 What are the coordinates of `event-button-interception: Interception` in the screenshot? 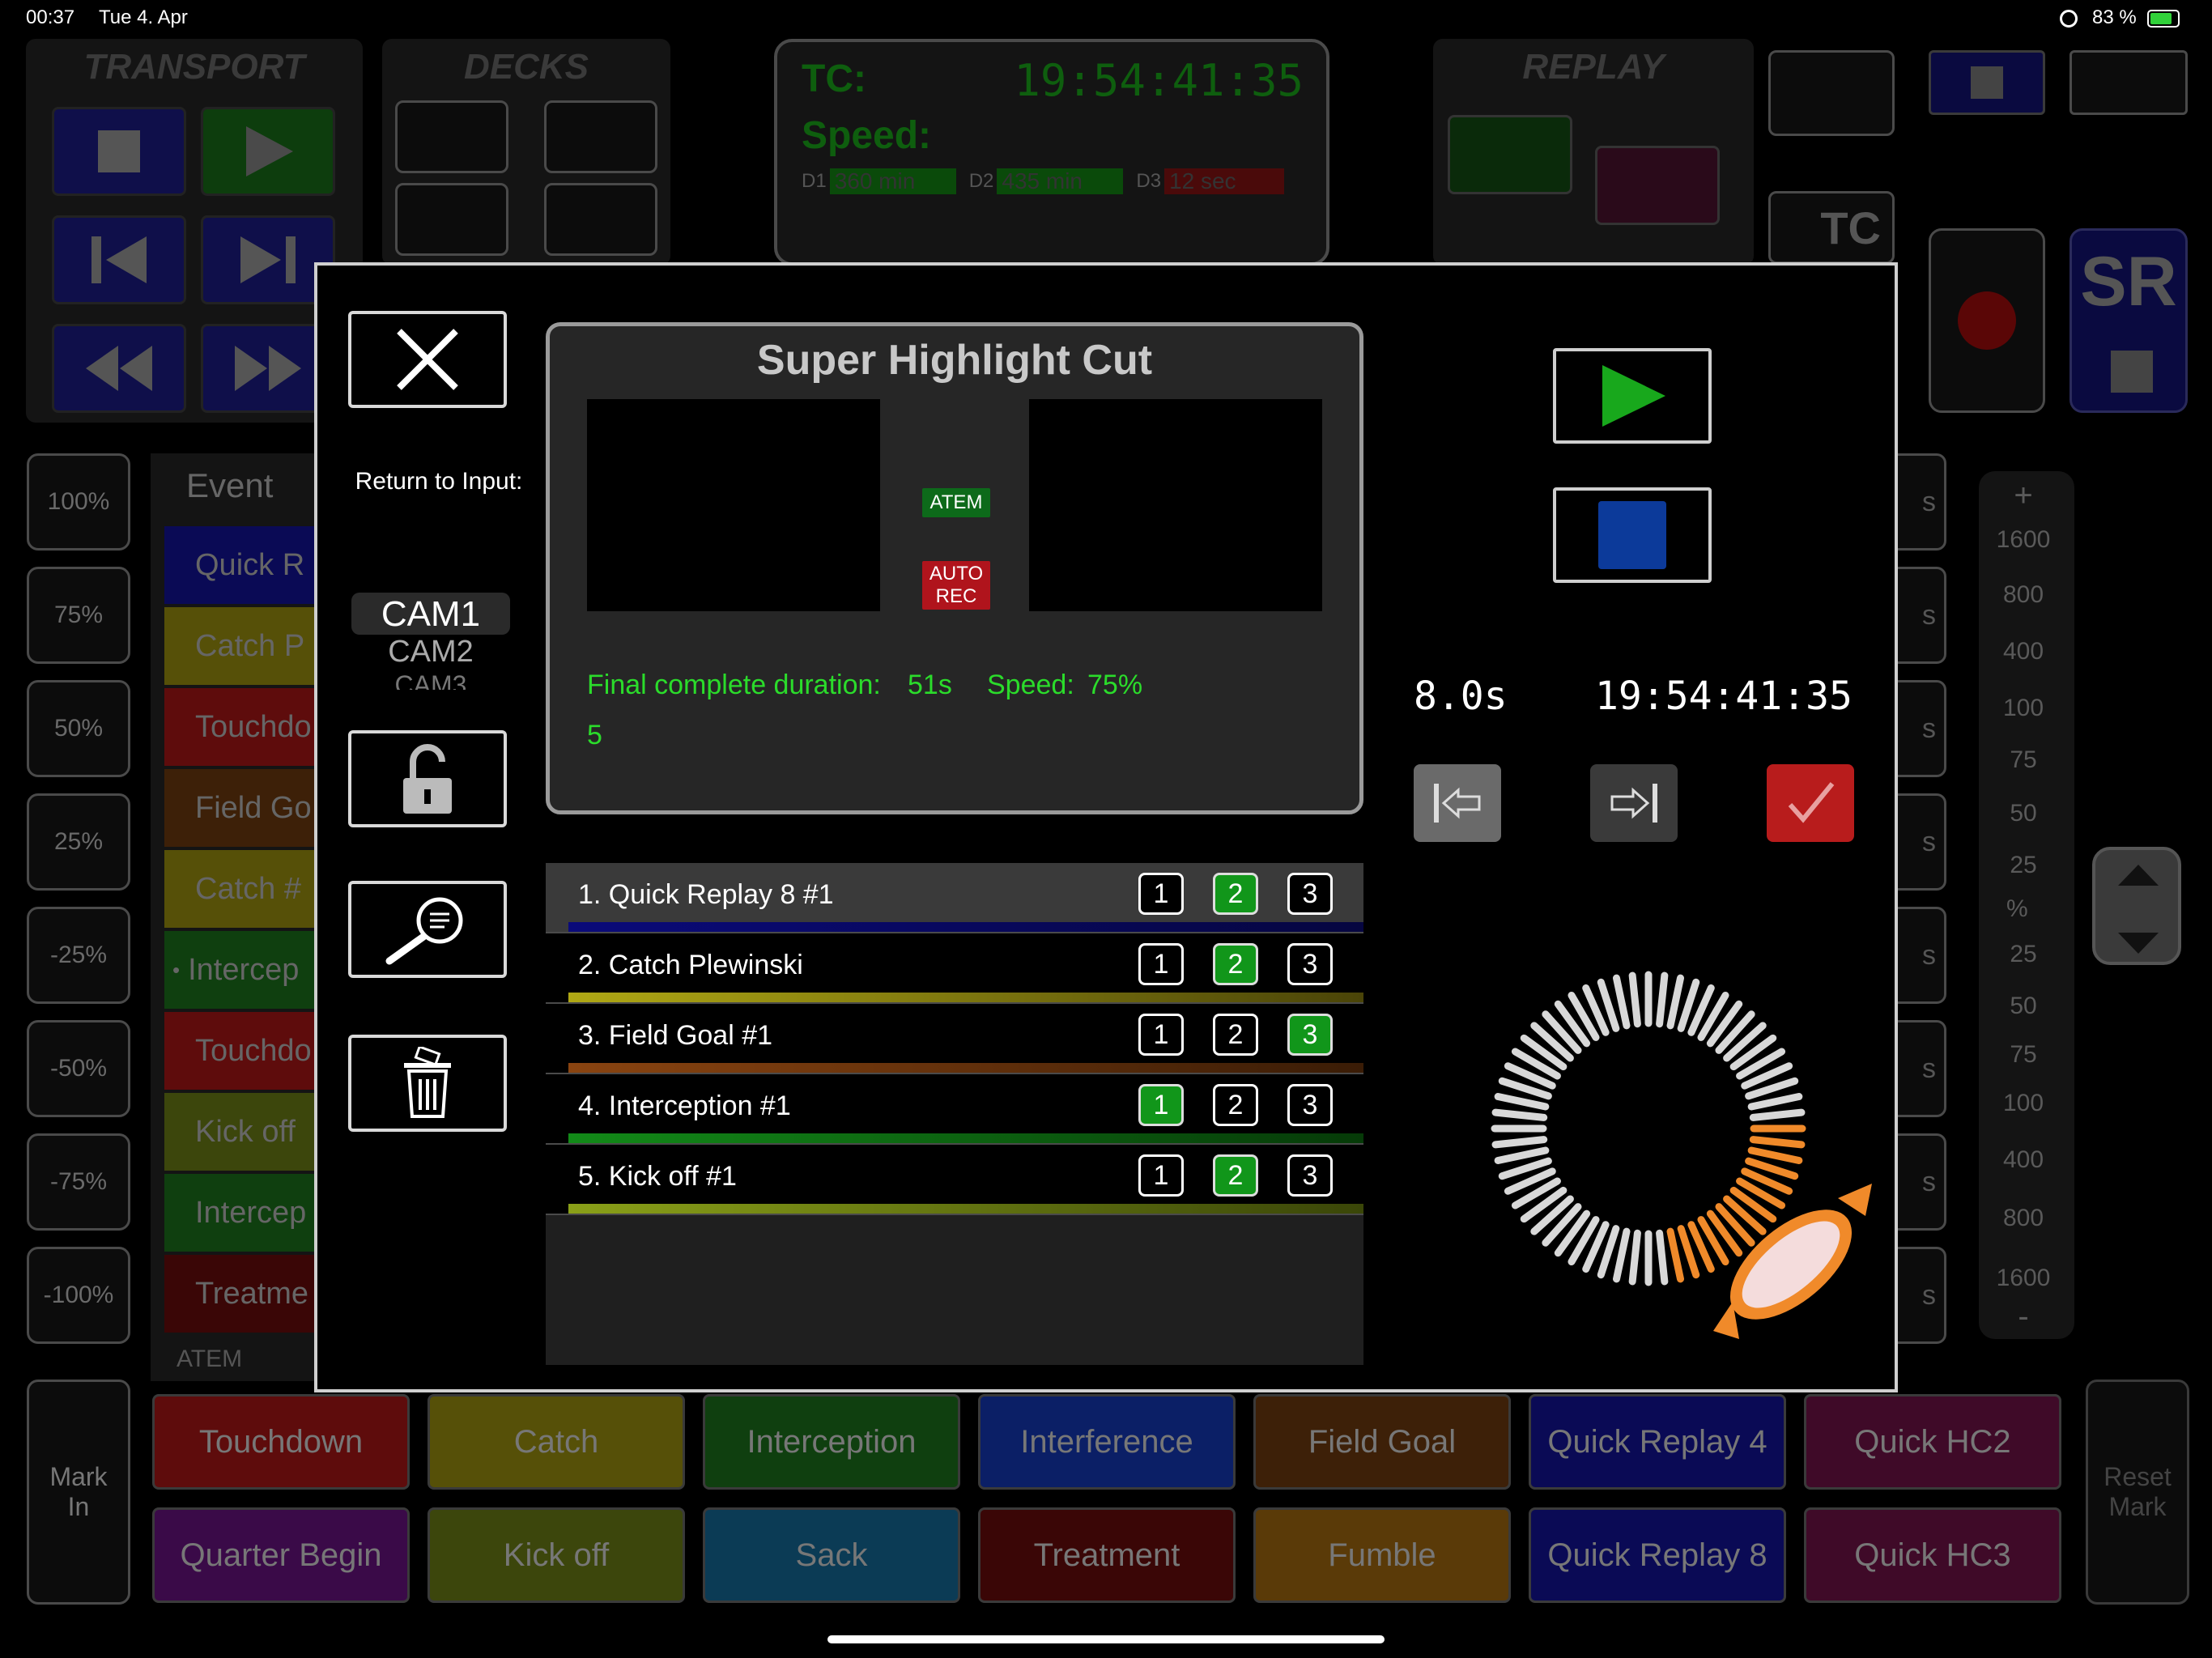 It's located at (832, 1442).